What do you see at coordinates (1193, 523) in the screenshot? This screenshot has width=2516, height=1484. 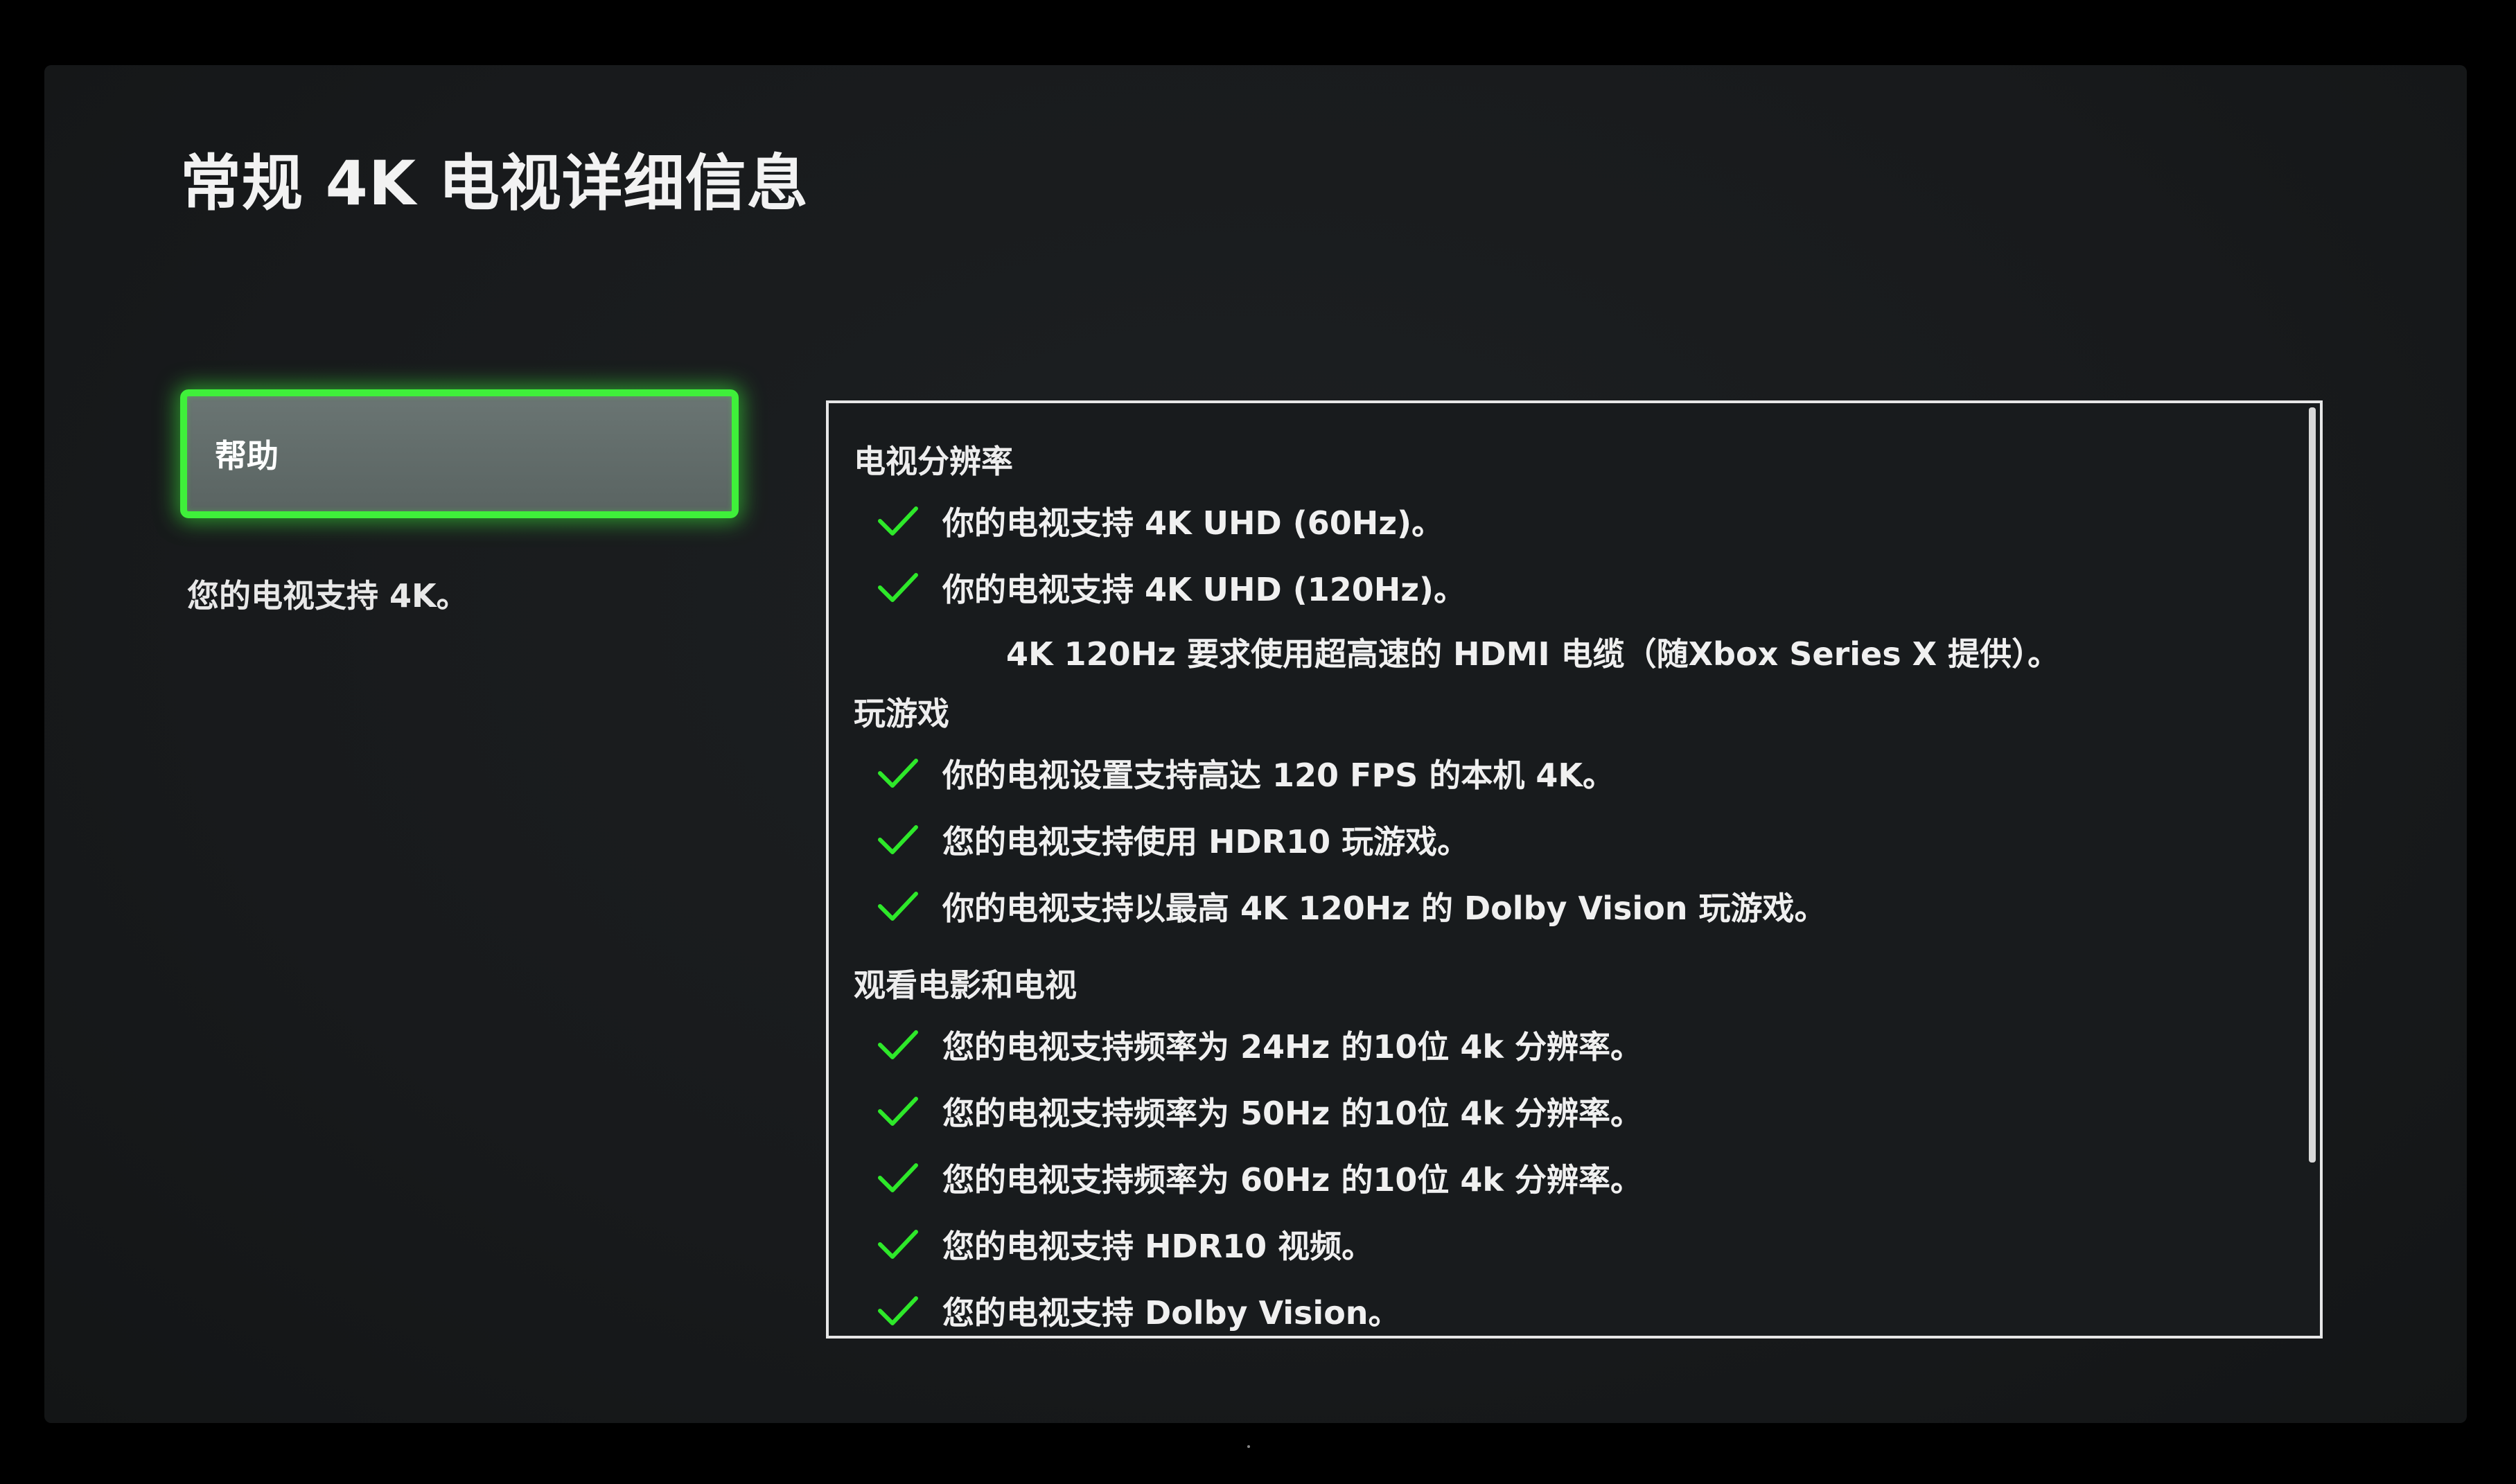 I see `item-text: 你的电视支持 4K UHD (60Hz)。` at bounding box center [1193, 523].